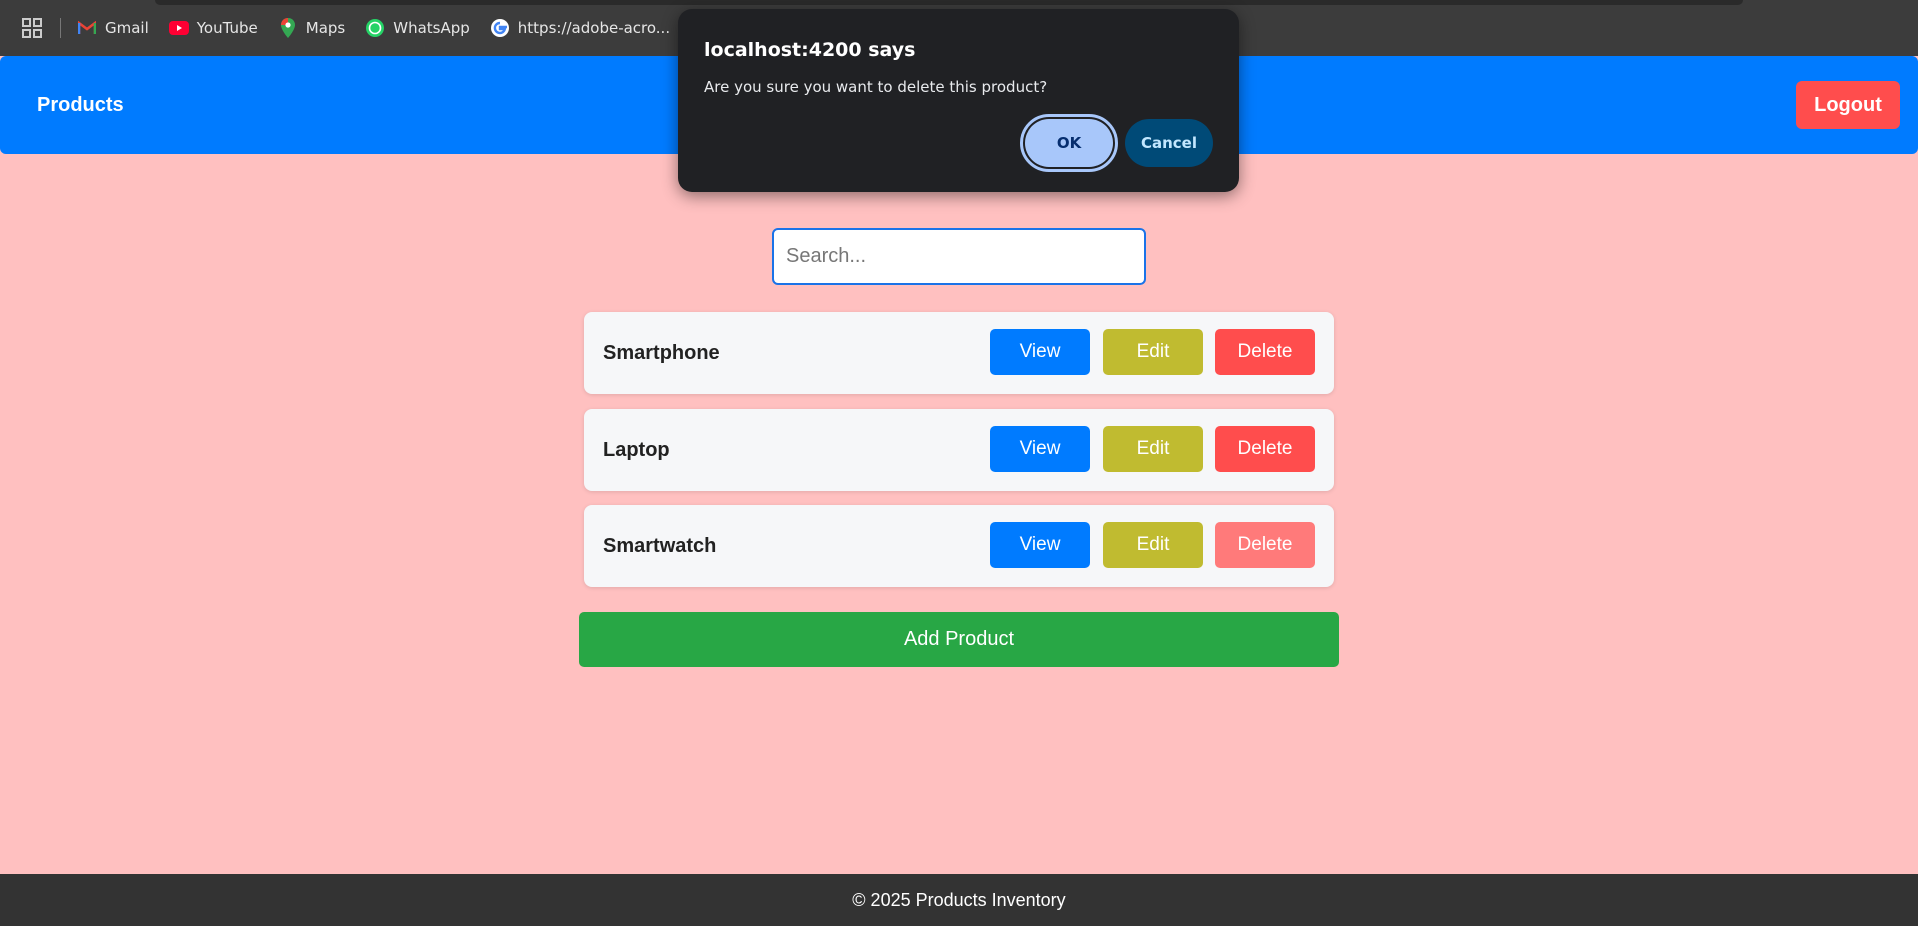 The height and width of the screenshot is (926, 1918). What do you see at coordinates (810, 50) in the screenshot?
I see `dialog-title: localhost:4200 says` at bounding box center [810, 50].